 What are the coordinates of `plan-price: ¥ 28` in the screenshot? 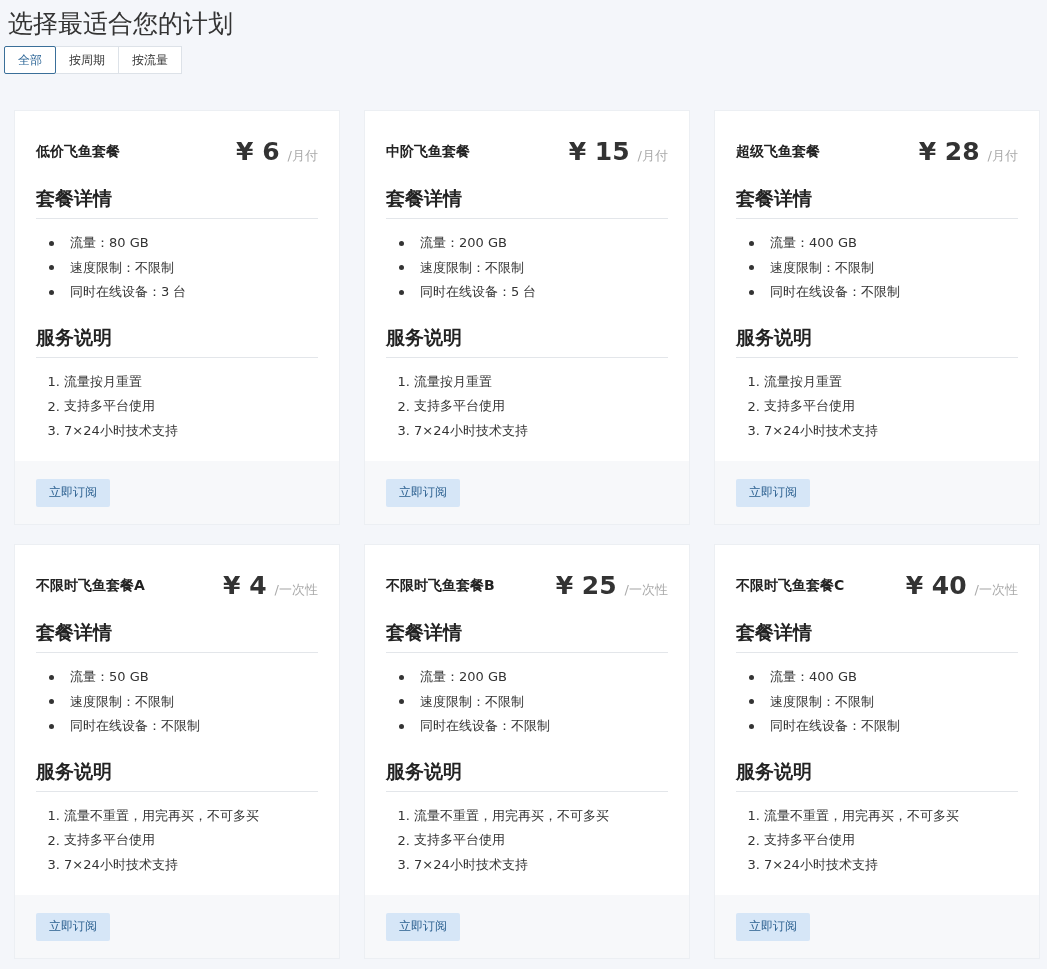 It's located at (949, 151).